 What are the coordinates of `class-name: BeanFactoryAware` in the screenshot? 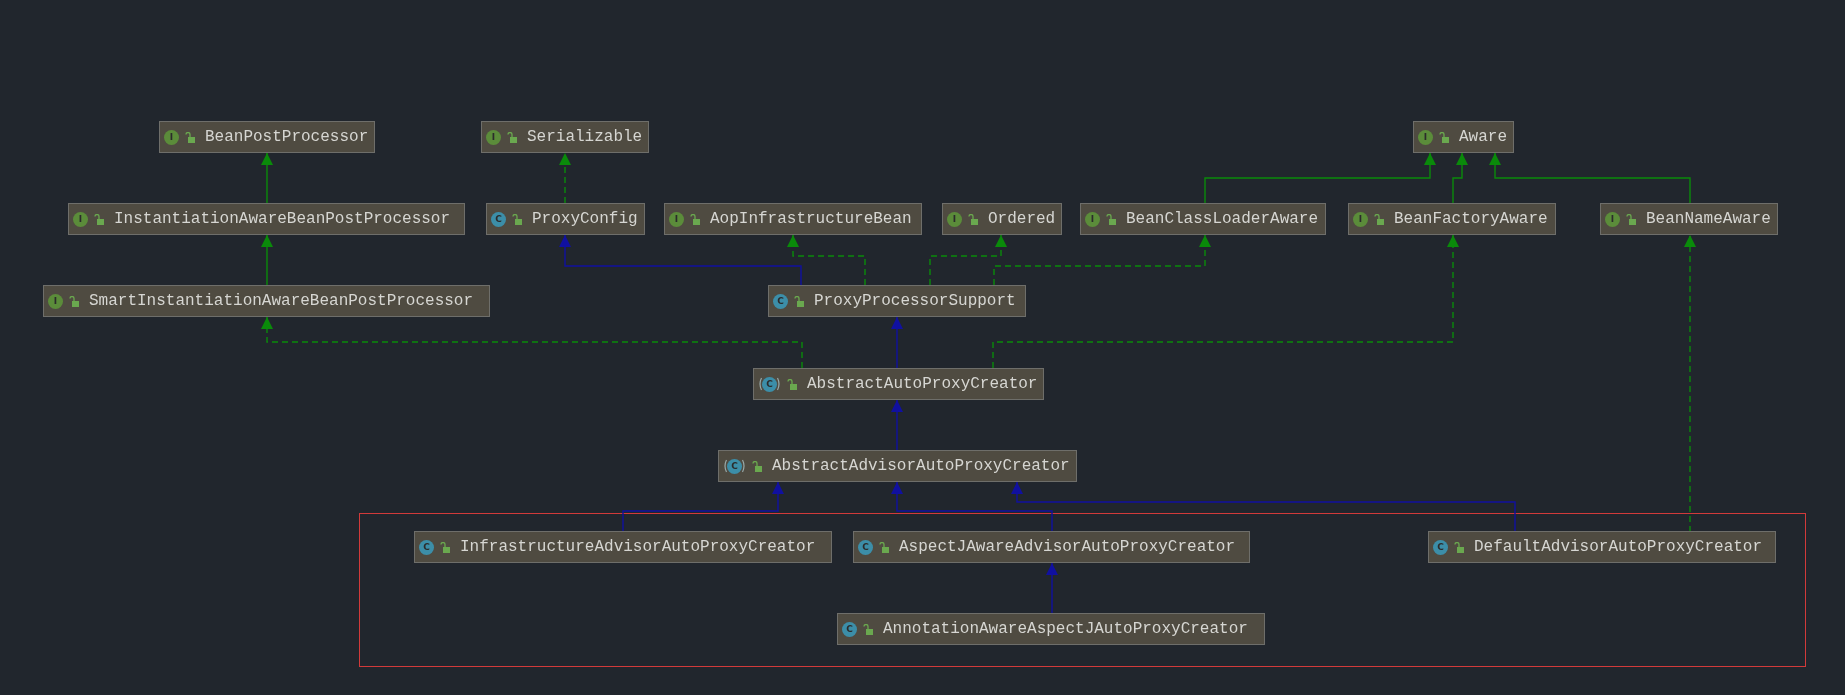 It's located at (1471, 219).